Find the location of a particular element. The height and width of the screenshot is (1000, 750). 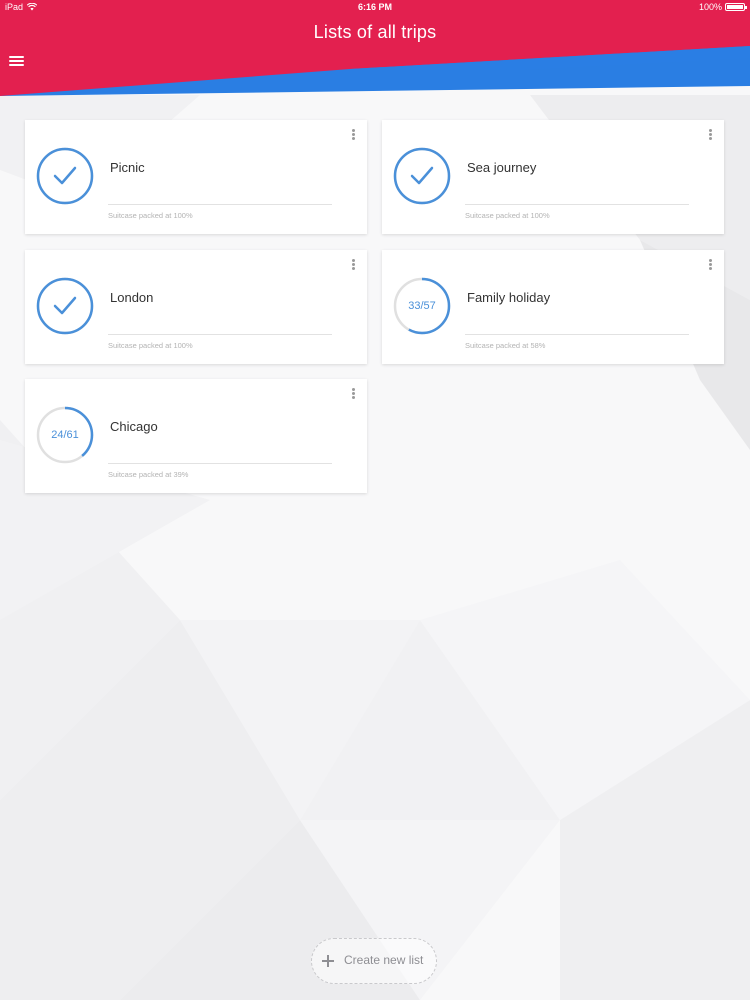

progress-count: 33/57 is located at coordinates (422, 306).